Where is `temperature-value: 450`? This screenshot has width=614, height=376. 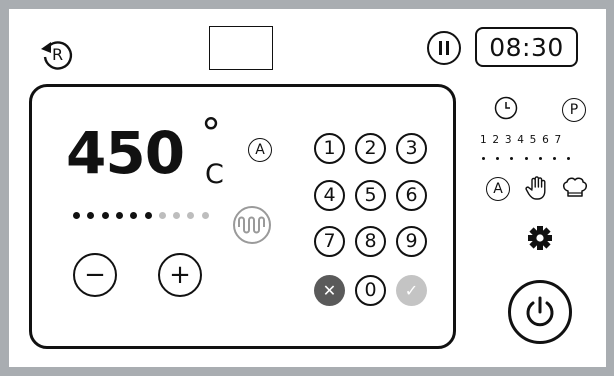
temperature-value: 450 is located at coordinates (125, 153).